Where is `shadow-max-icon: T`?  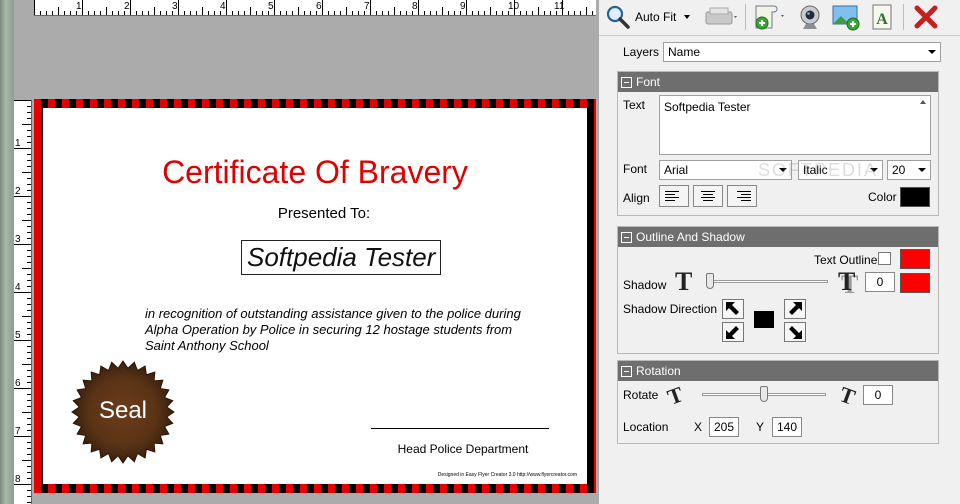
shadow-max-icon: T is located at coordinates (847, 281).